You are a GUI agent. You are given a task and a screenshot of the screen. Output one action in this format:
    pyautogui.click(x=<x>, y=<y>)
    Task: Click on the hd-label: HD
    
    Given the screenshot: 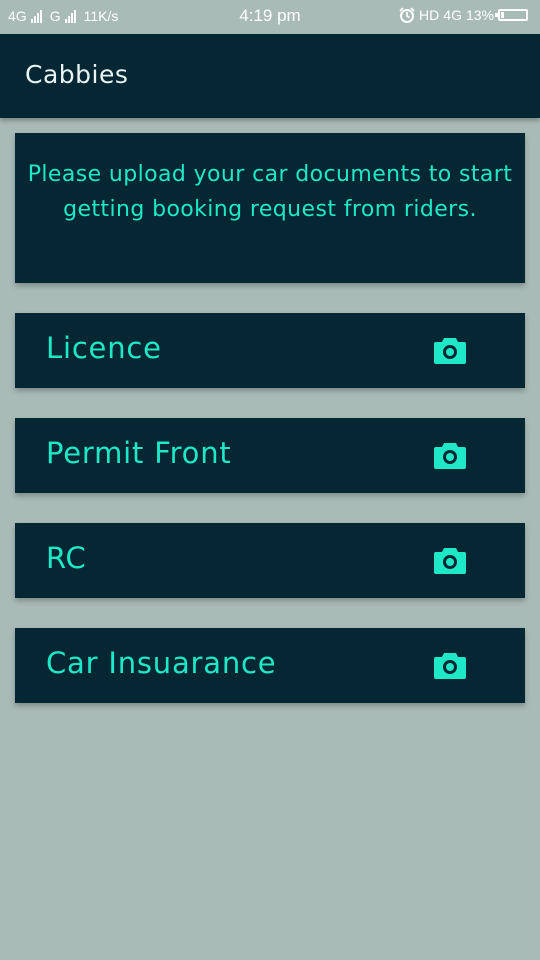 What is the action you would take?
    pyautogui.click(x=429, y=15)
    